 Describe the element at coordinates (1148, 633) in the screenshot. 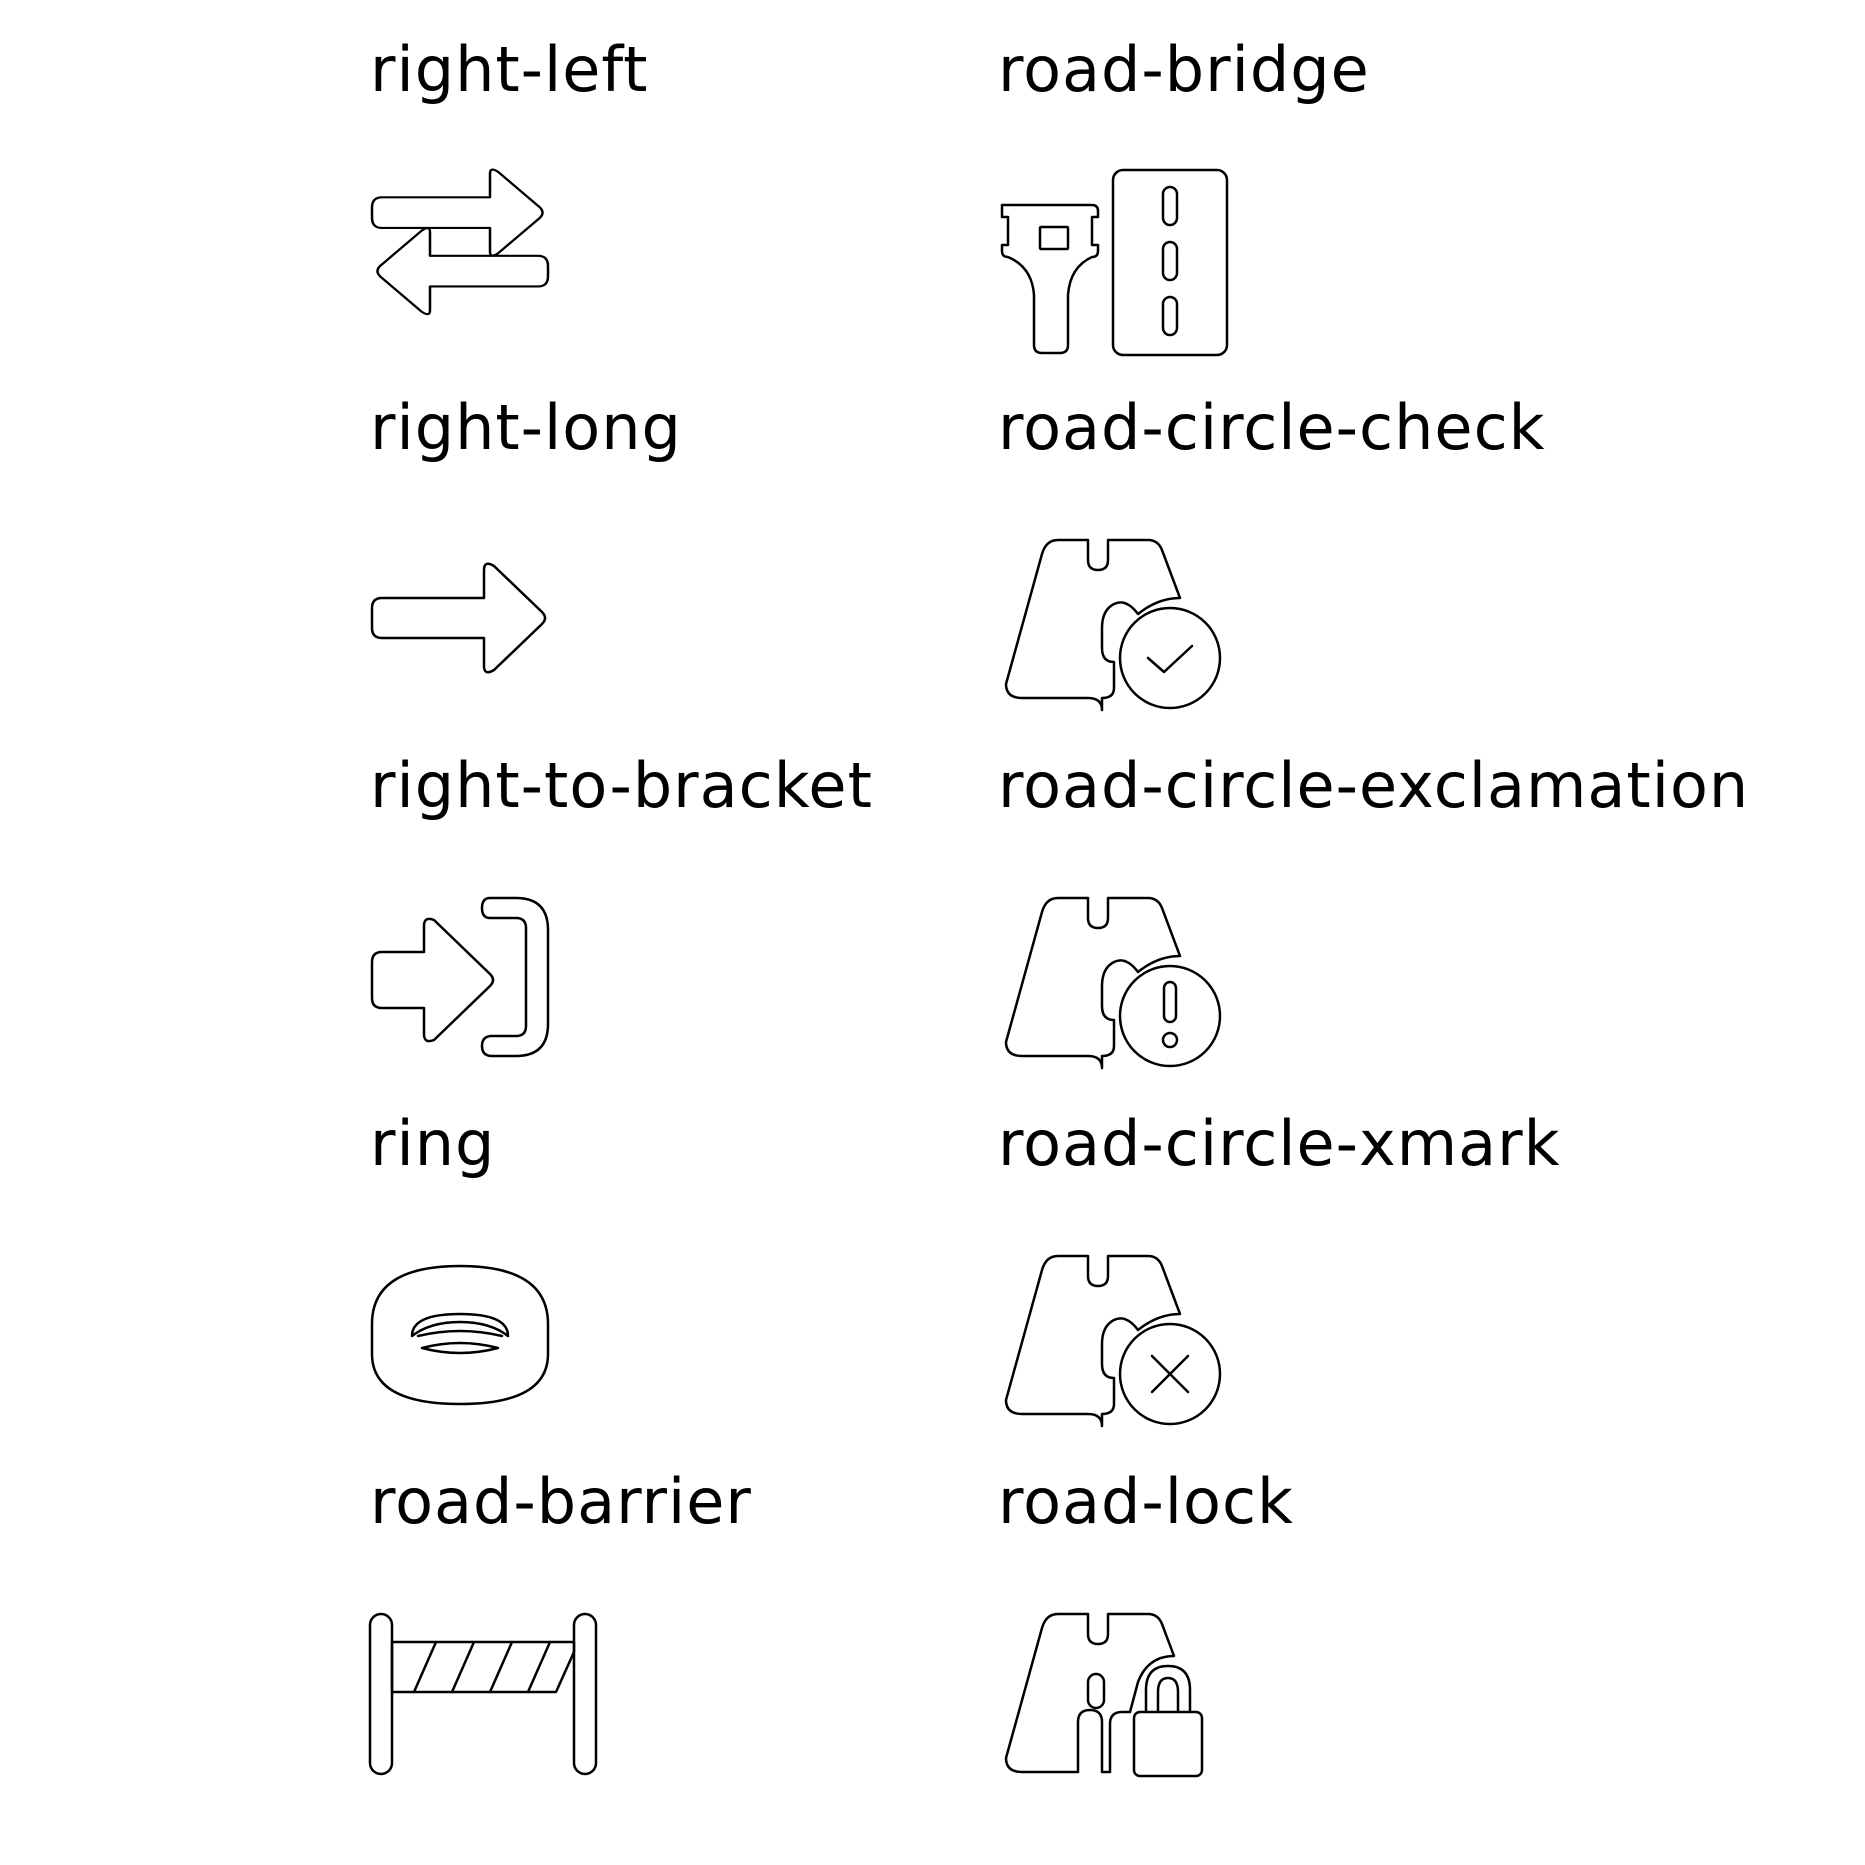

I see `road-circle-check-icon` at that location.